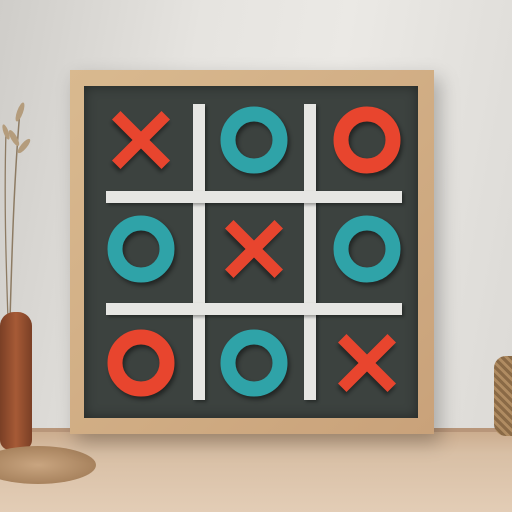  I want to click on cell-r2-c1, so click(141, 249).